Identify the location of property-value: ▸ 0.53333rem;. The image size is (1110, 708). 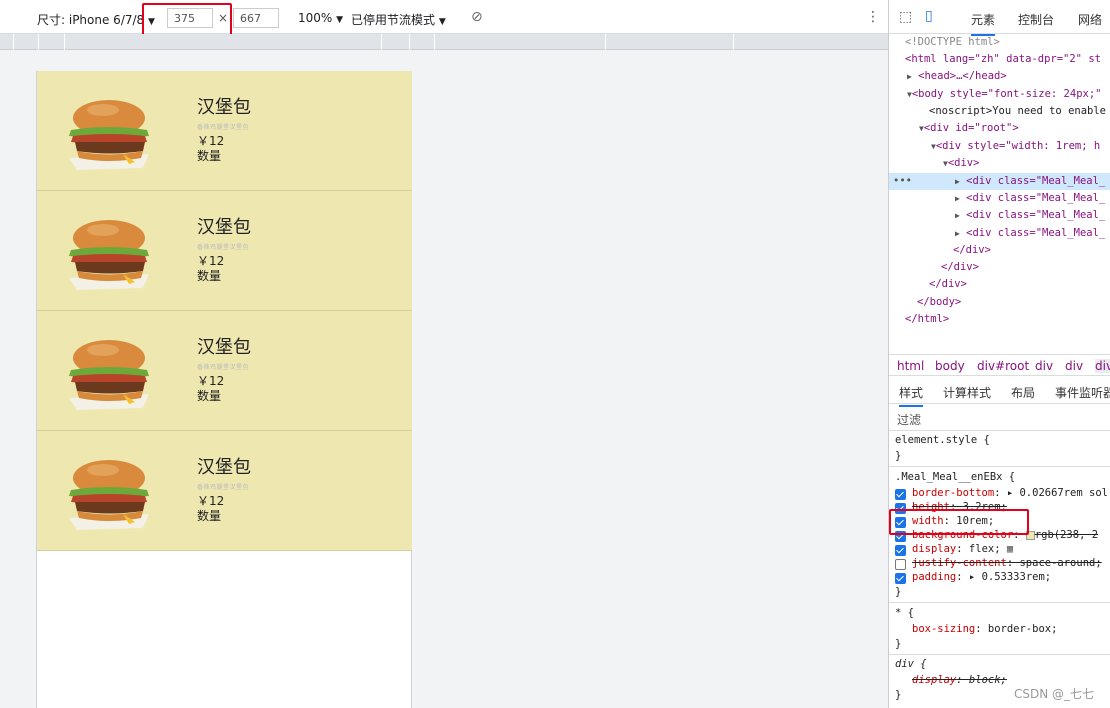
(1010, 577).